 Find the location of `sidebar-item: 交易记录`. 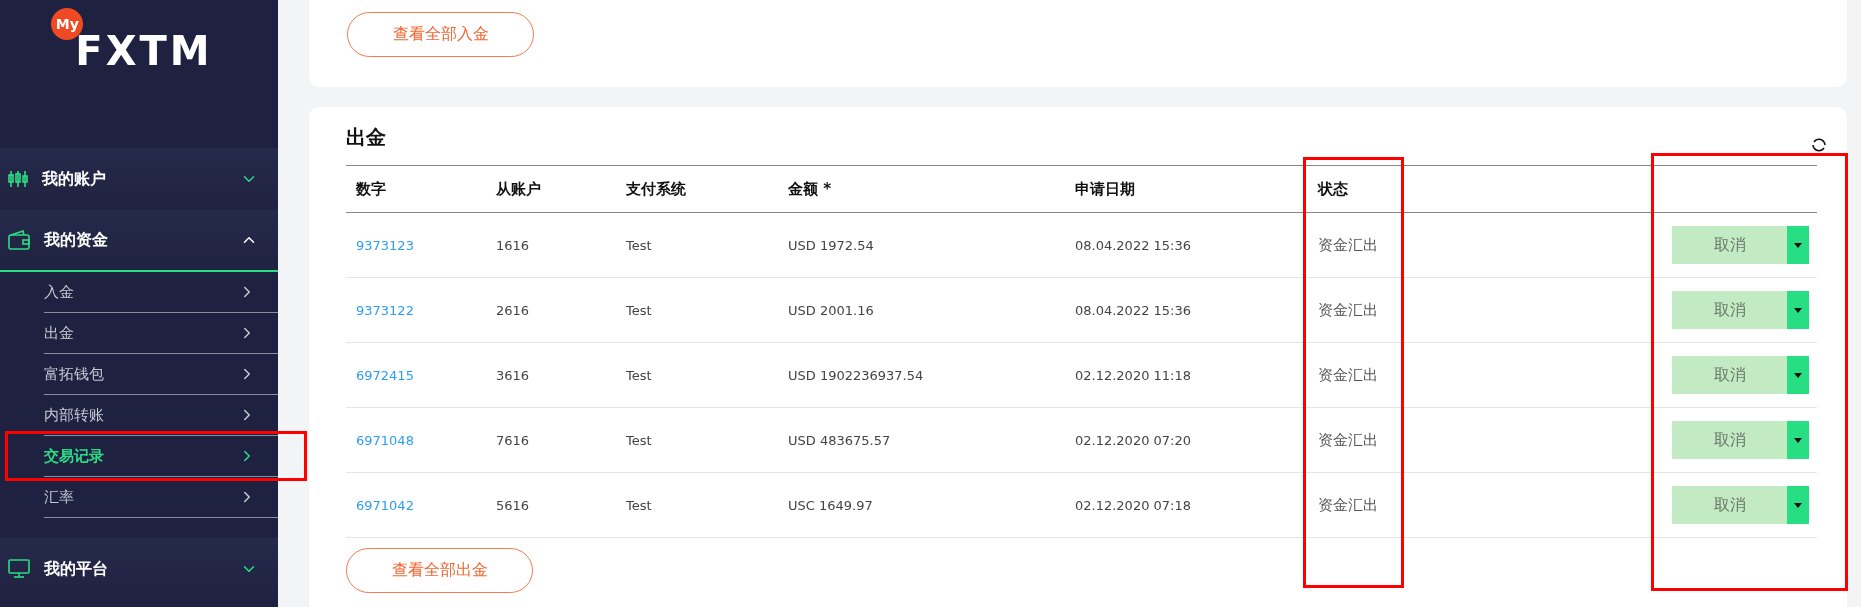

sidebar-item: 交易记录 is located at coordinates (161, 456).